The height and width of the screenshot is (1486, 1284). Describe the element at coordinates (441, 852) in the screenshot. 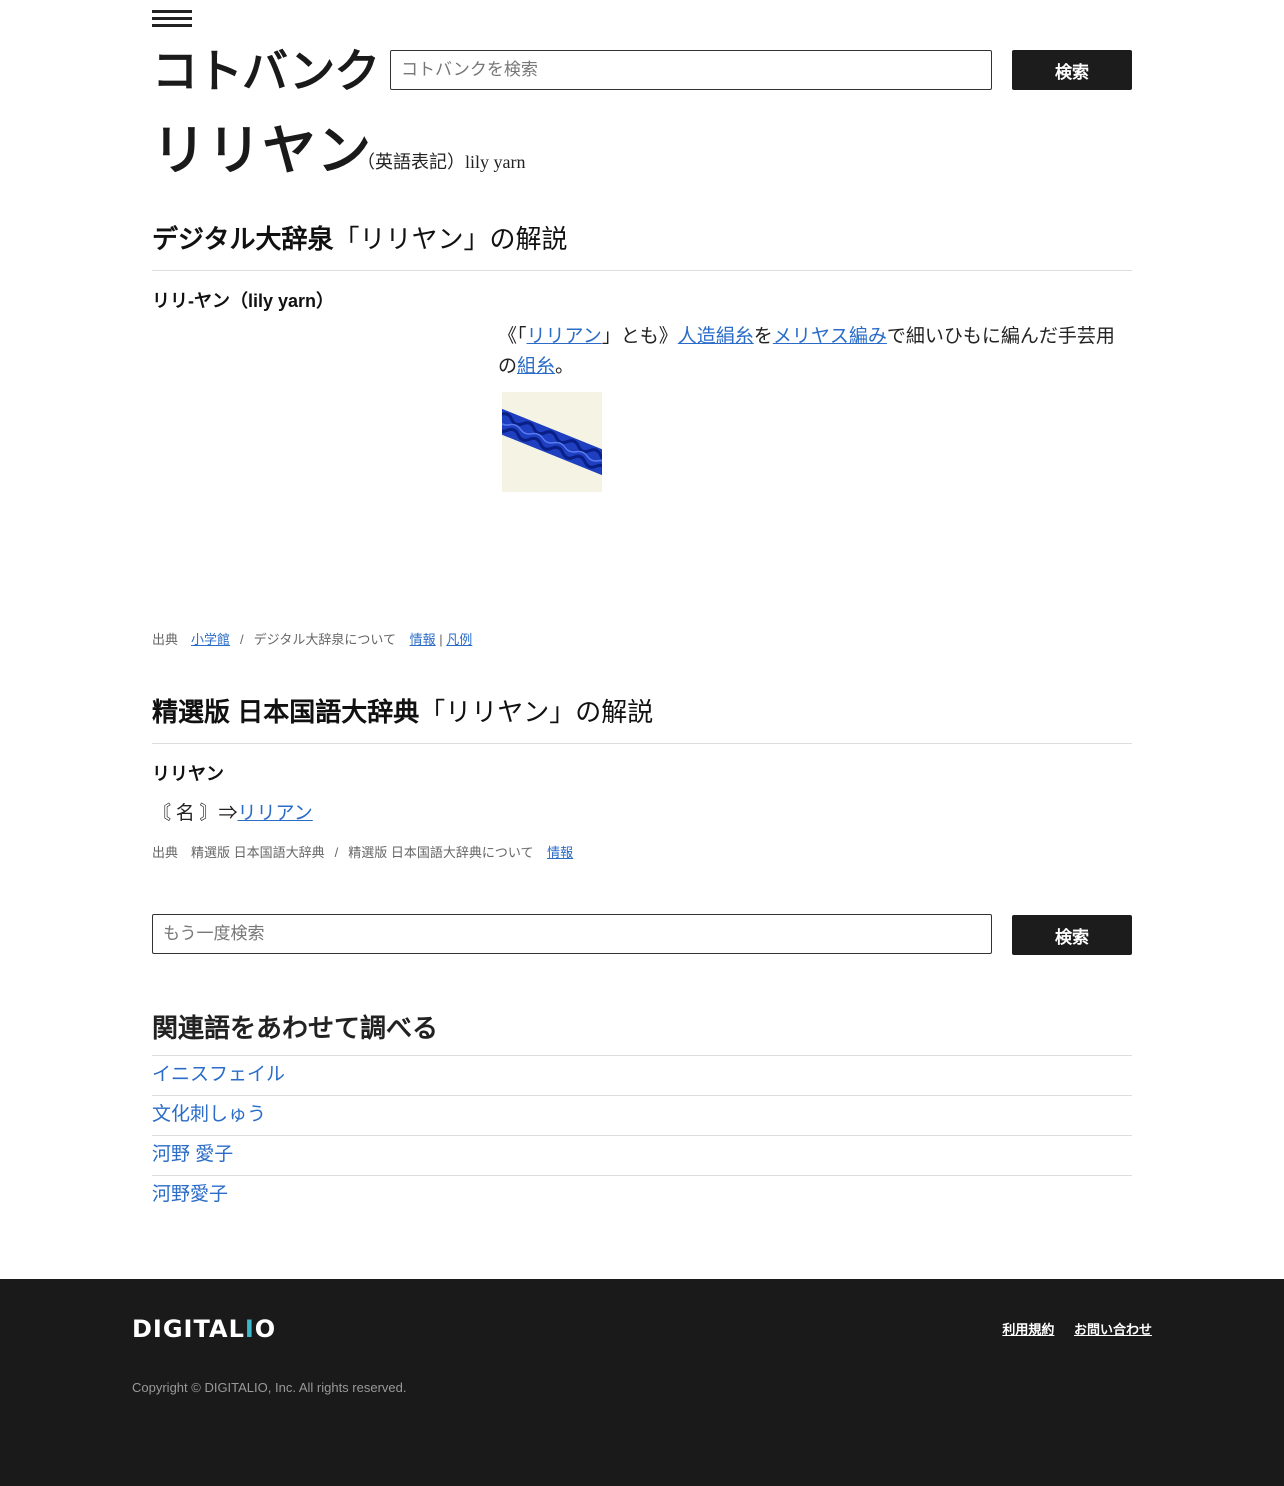

I see `about-dictionary: 精選版 日本国語大辞典について` at that location.